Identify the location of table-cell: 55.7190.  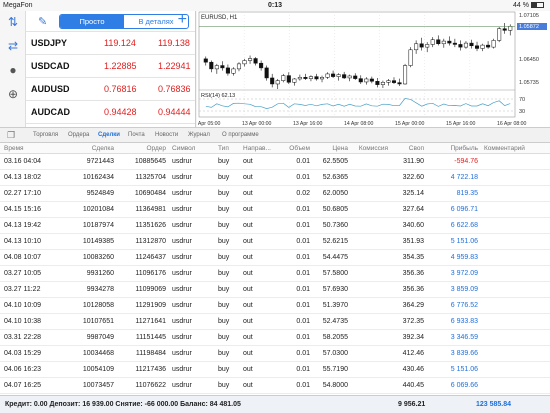
(335, 369).